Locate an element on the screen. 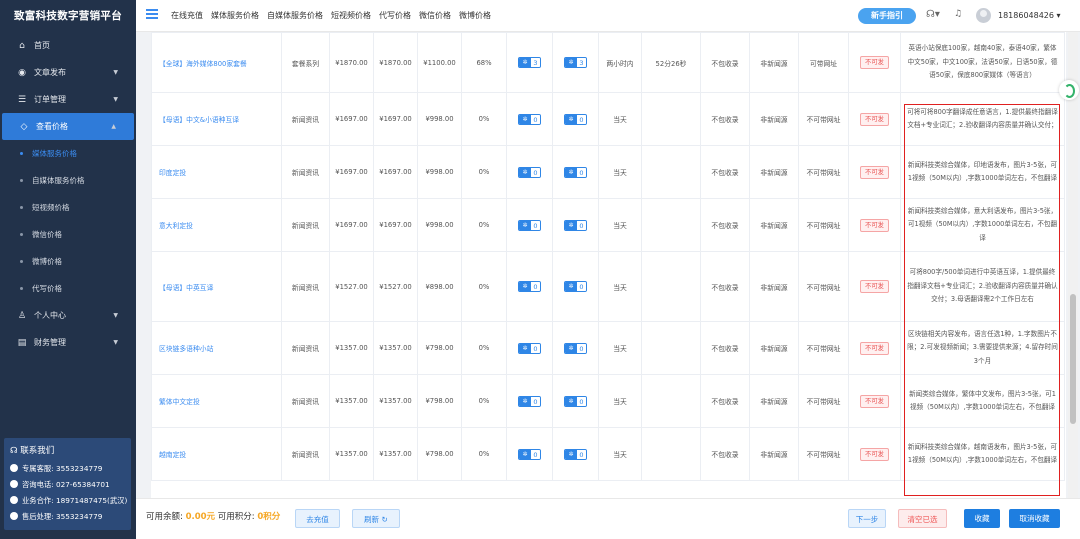 The height and width of the screenshot is (539, 1080). media-name-link: 【母语】中英互译 is located at coordinates (216, 286).